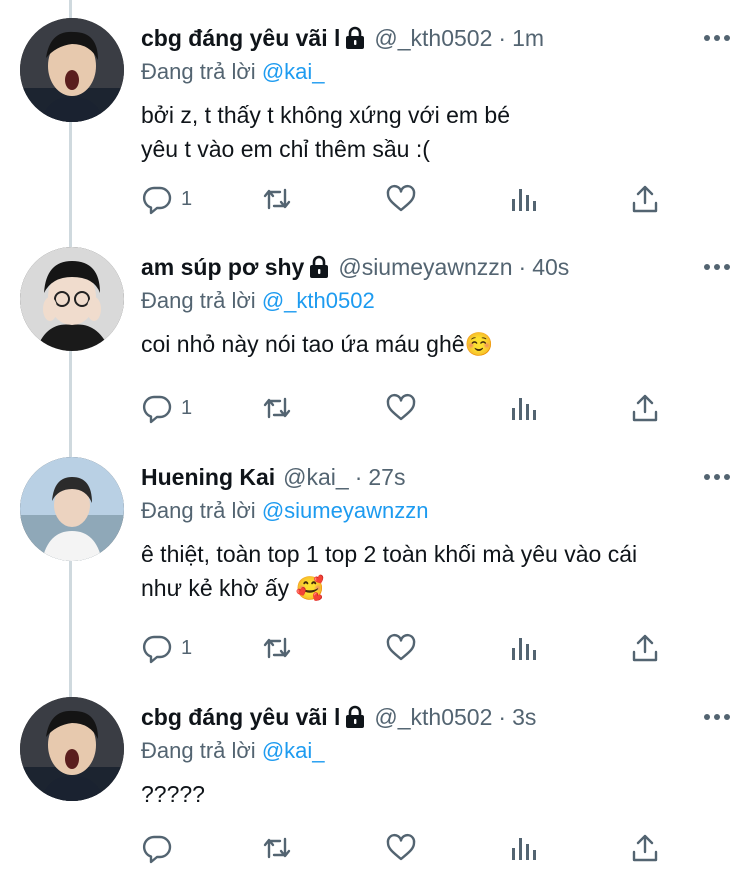 This screenshot has width=750, height=879. Describe the element at coordinates (318, 300) in the screenshot. I see `reply-mention: @_kth0502` at that location.